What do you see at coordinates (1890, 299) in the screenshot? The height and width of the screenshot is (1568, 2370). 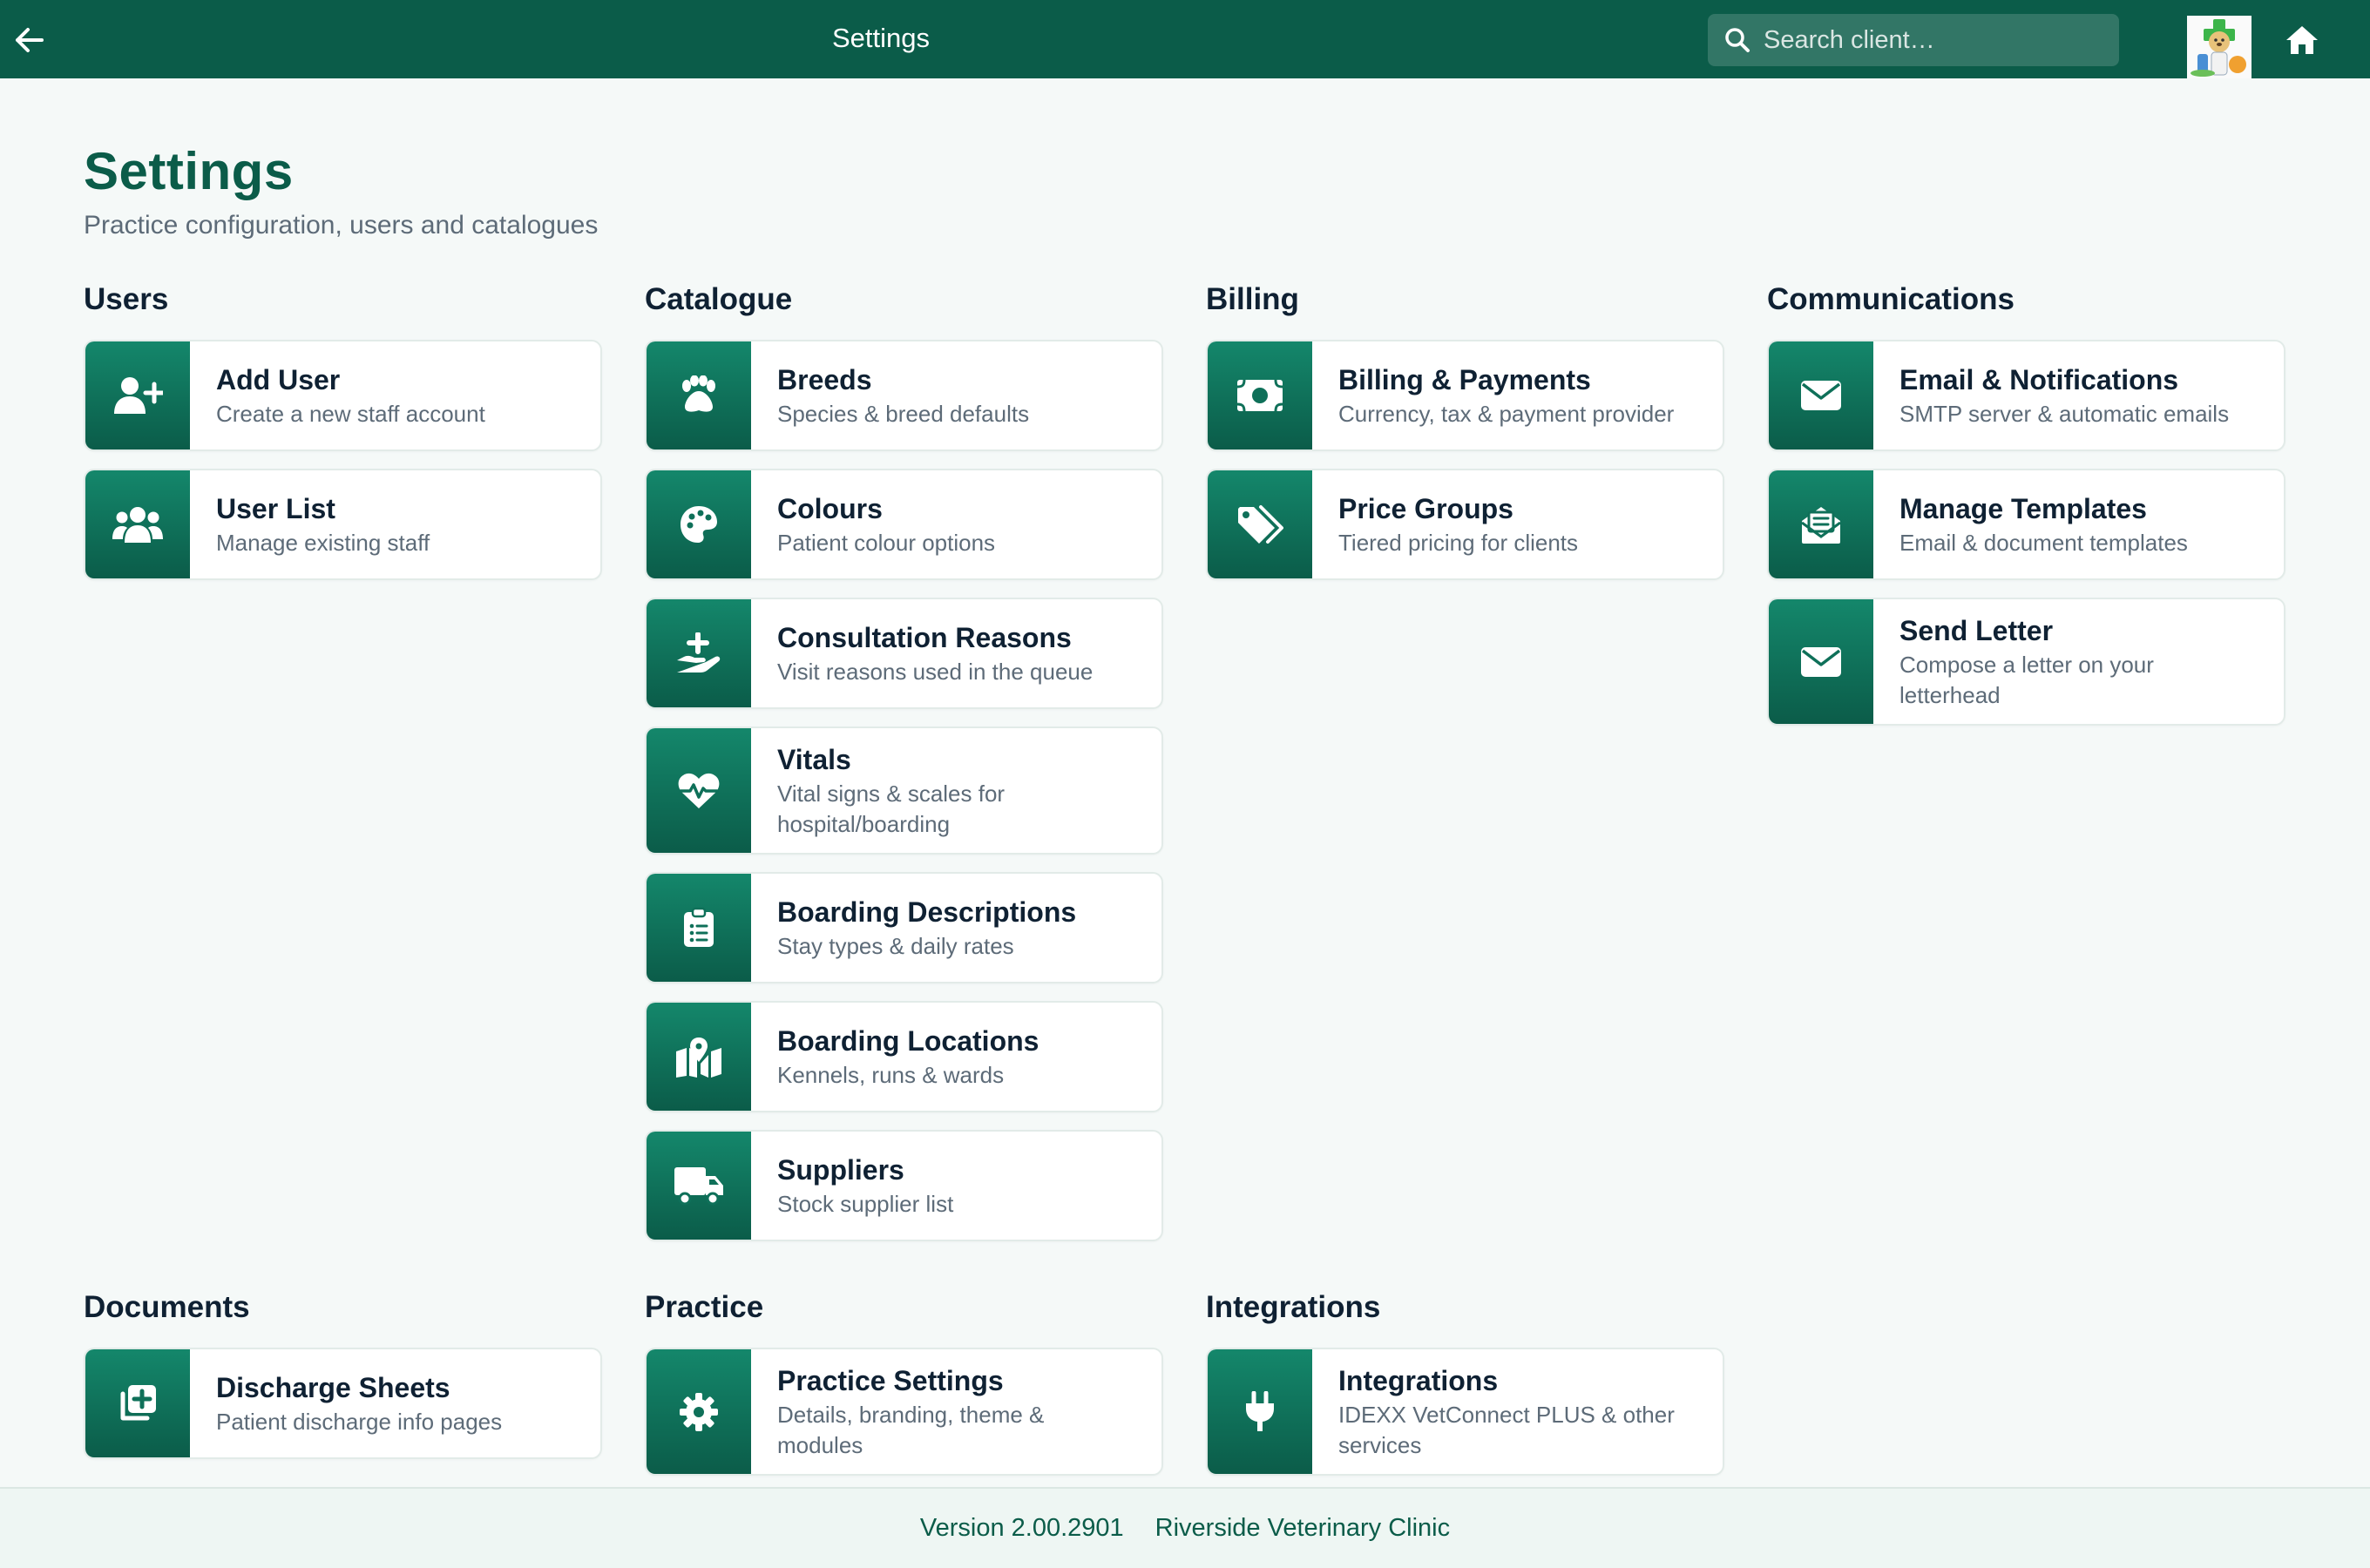 I see `section-title: Communications` at bounding box center [1890, 299].